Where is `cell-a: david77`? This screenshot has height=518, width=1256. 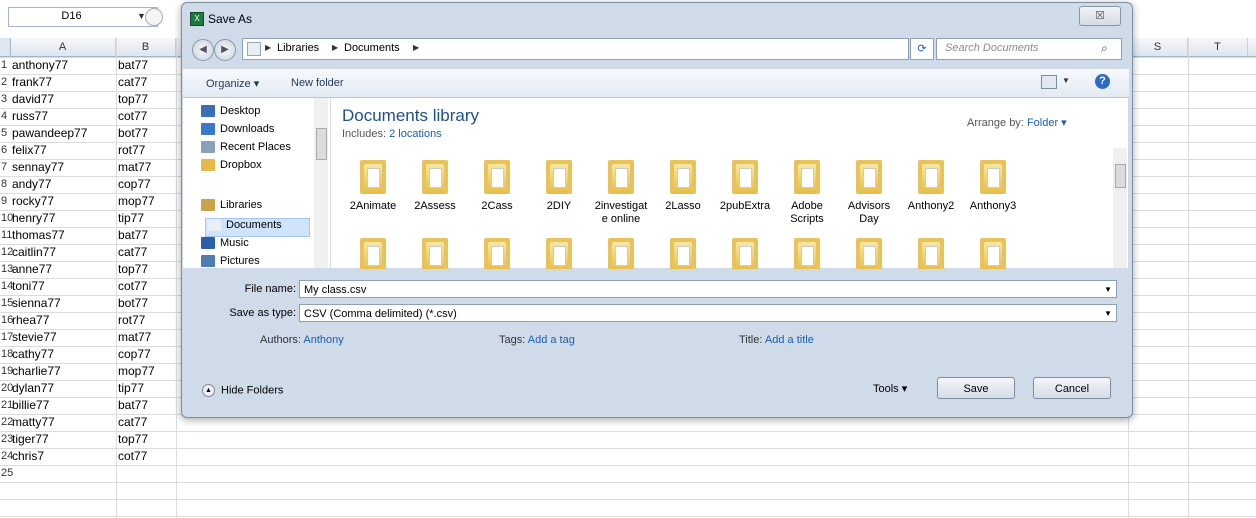
cell-a: david77 is located at coordinates (64, 99).